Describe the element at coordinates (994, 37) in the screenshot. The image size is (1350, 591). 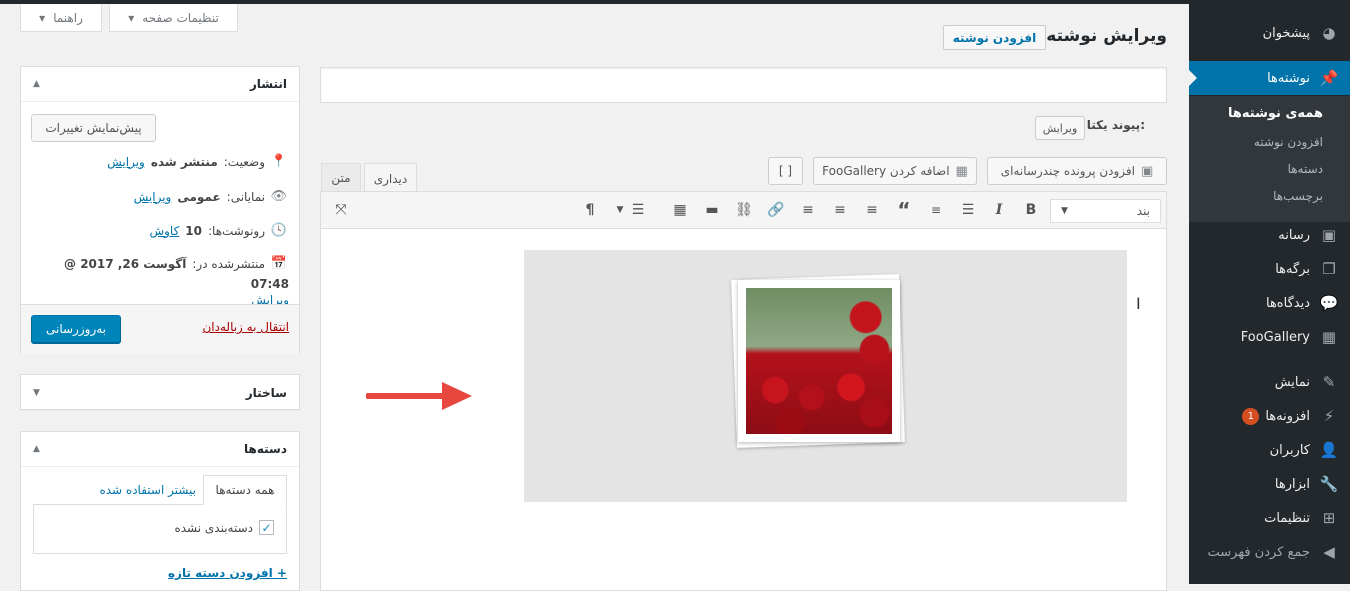
I see `add-new-post-button: افزودن نوشته` at that location.